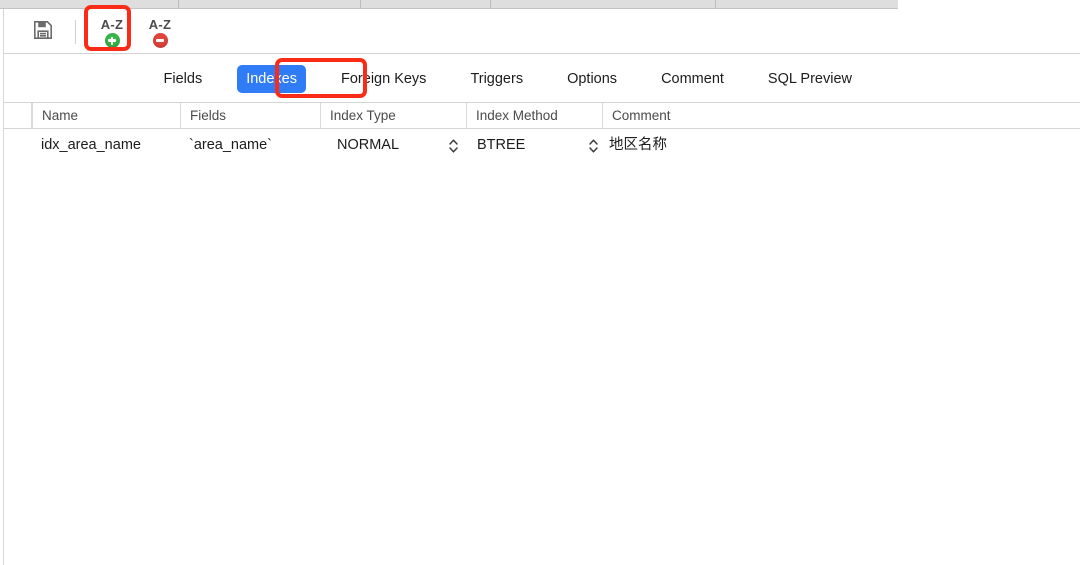 The height and width of the screenshot is (565, 1080). I want to click on tab-fields: Fields, so click(183, 79).